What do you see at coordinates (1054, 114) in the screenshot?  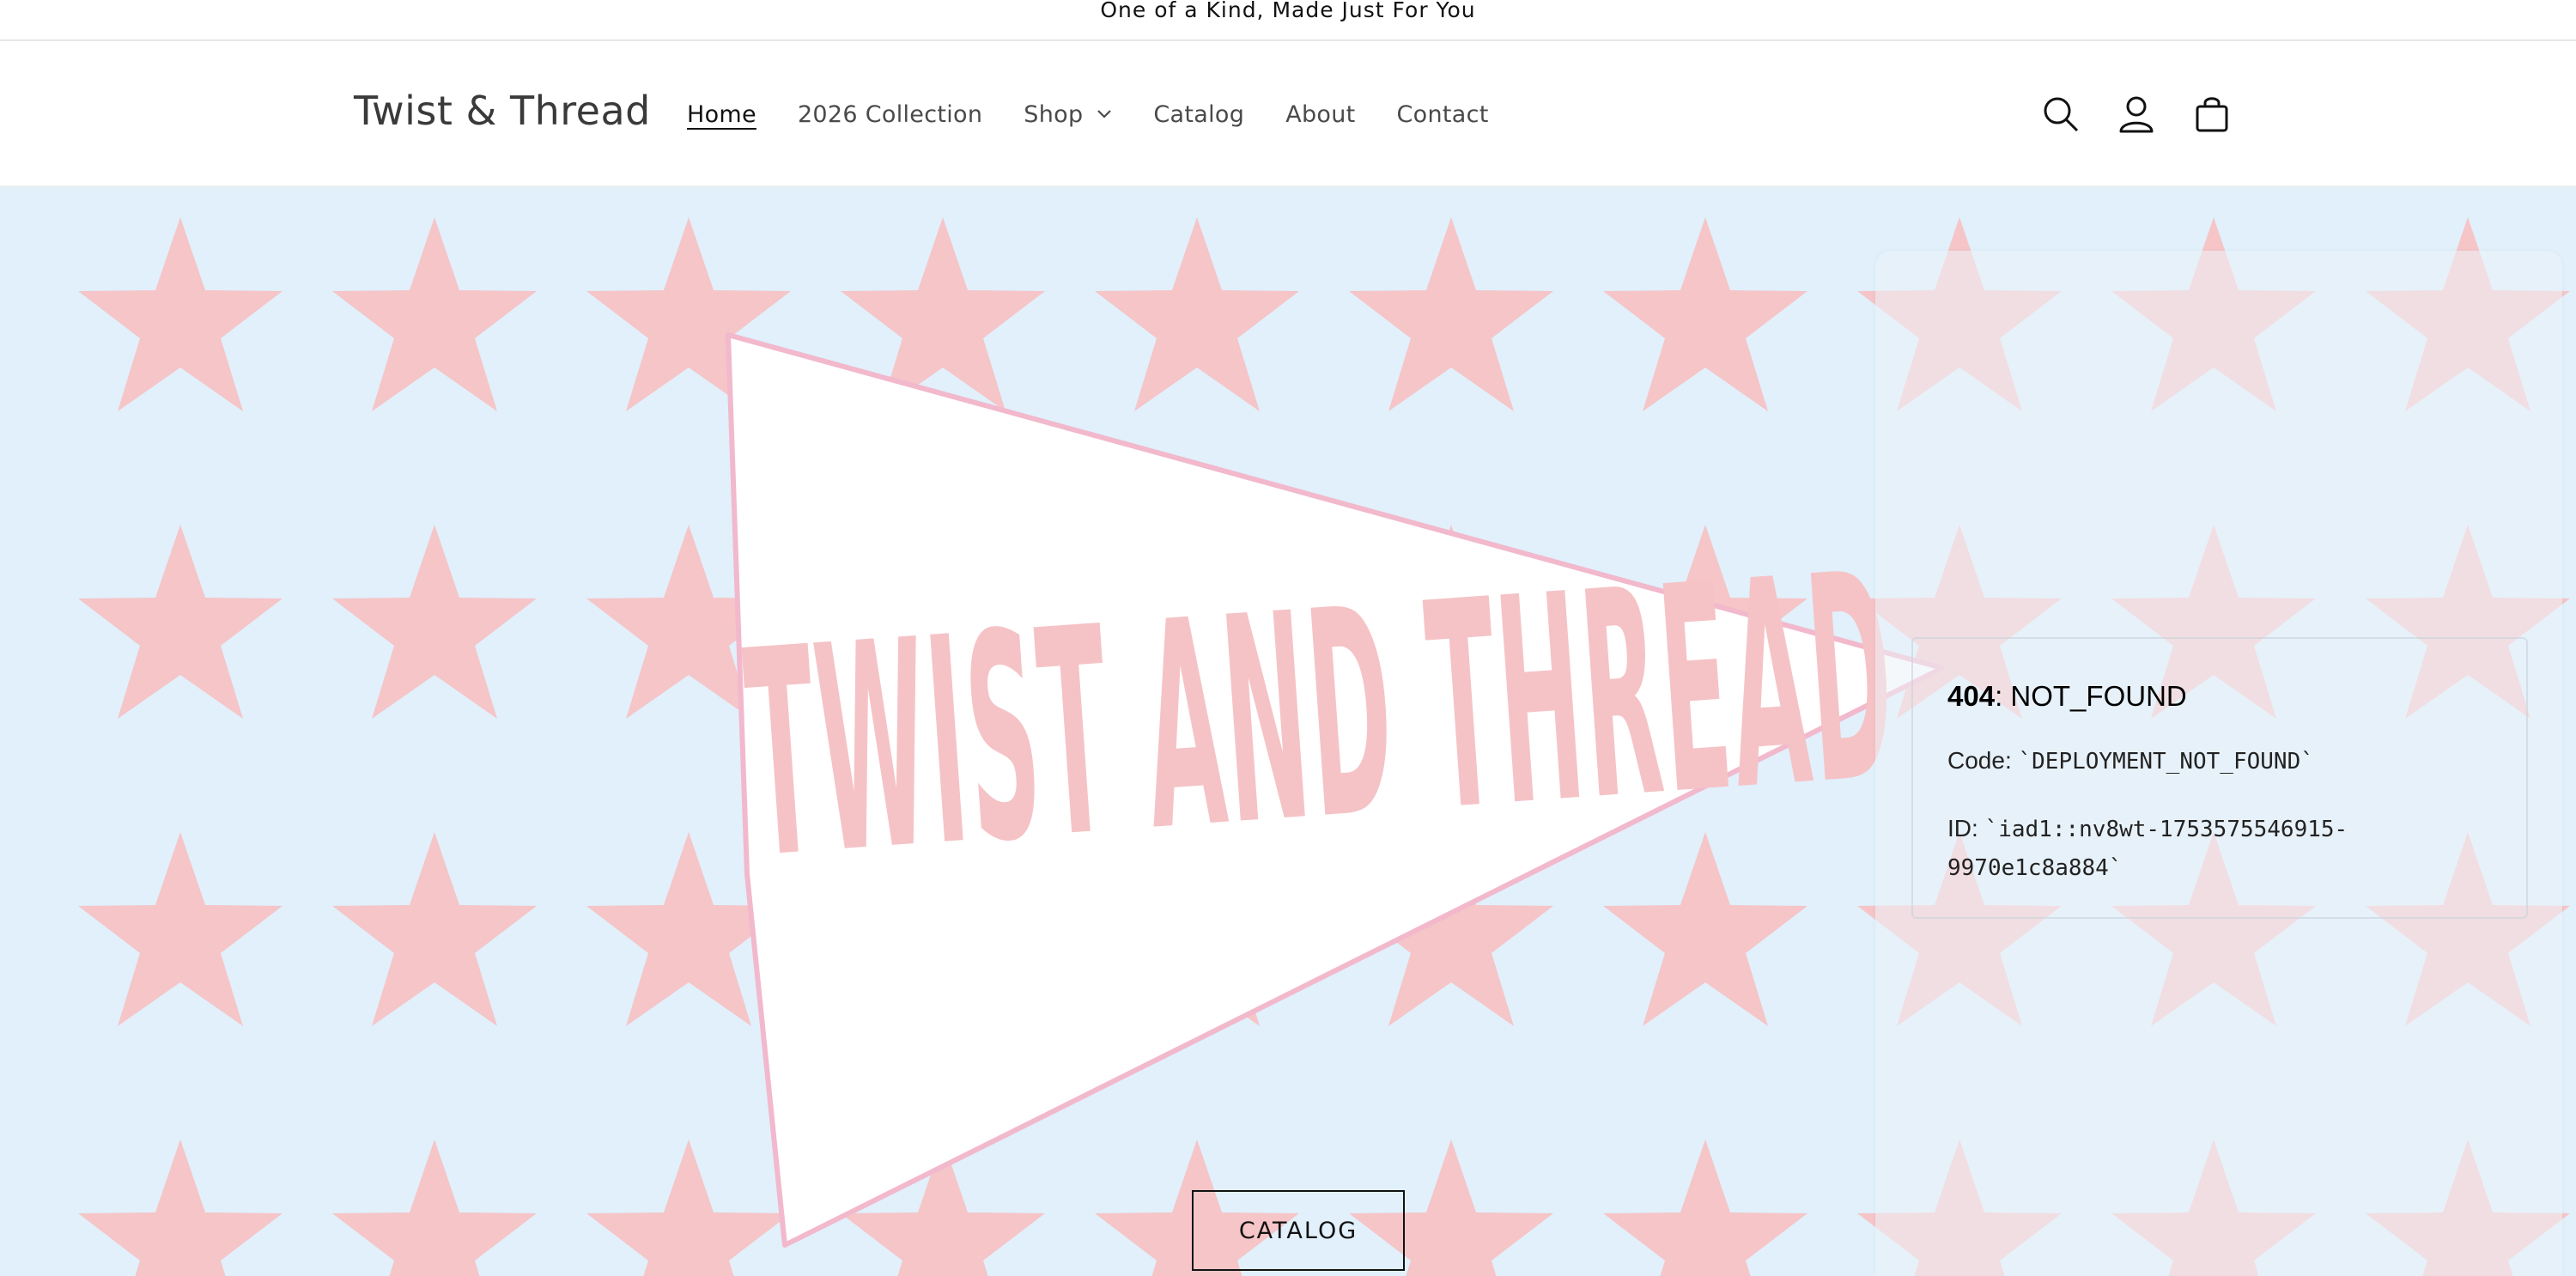 I see `nav-shop-label: Shop` at bounding box center [1054, 114].